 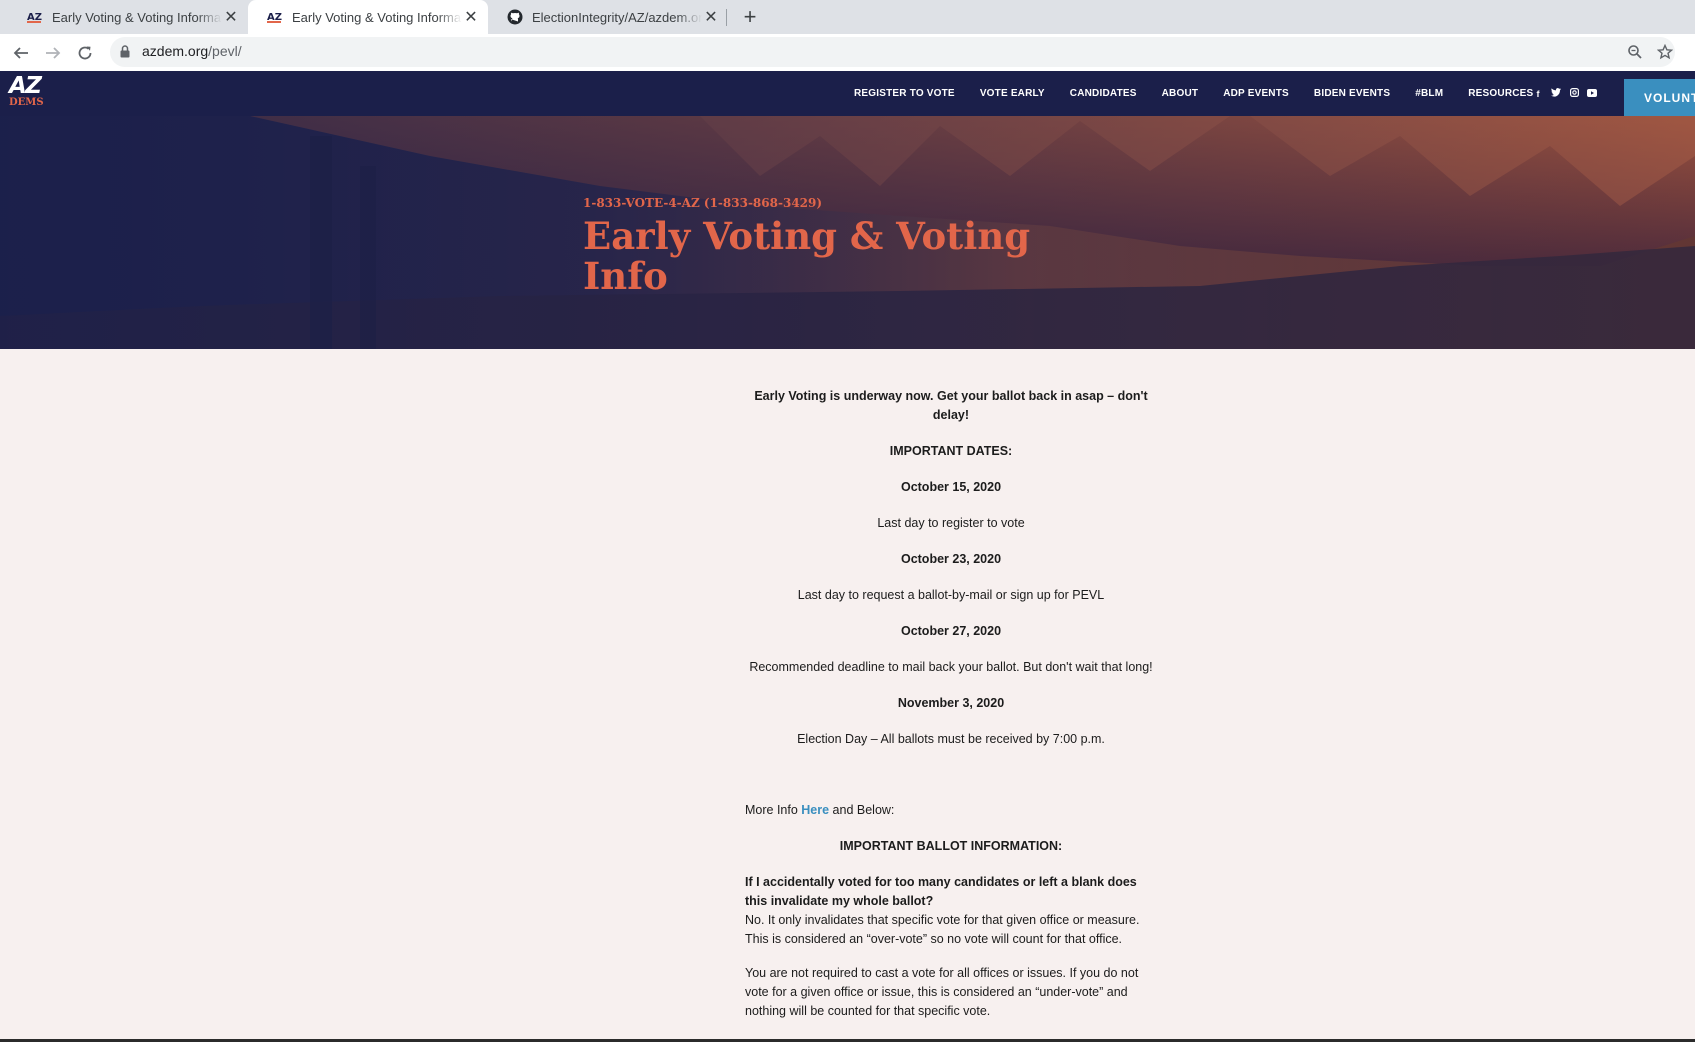 I want to click on lock-icon, so click(x=125, y=54).